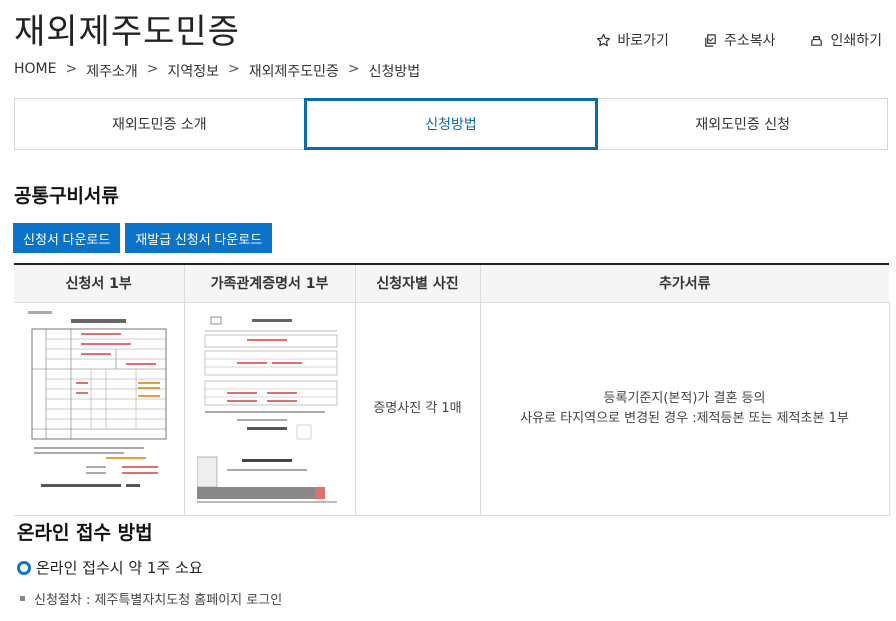 This screenshot has width=896, height=621. I want to click on tab-apply-method: 신청방법, so click(451, 124).